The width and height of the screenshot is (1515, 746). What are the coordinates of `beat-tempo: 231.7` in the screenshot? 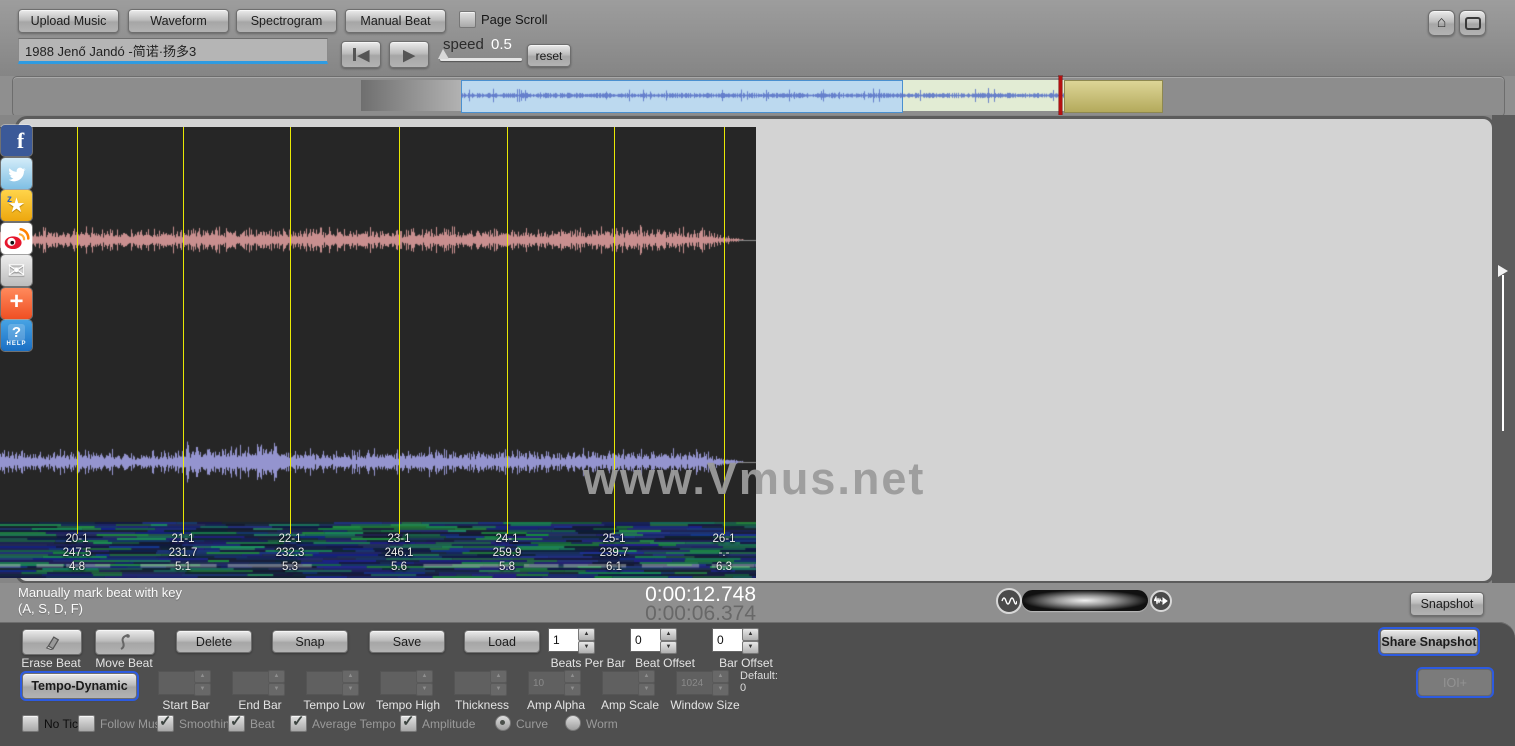 It's located at (183, 553).